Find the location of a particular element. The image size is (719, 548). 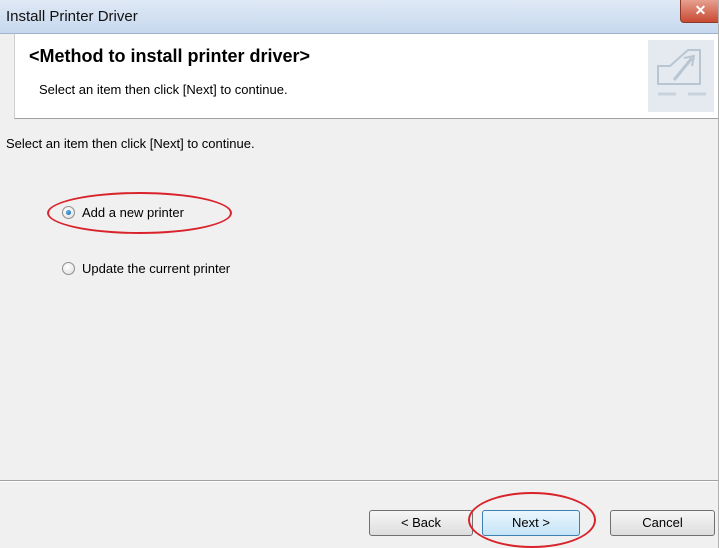

radio-label-update-current-printer: Update the current printer is located at coordinates (156, 268).